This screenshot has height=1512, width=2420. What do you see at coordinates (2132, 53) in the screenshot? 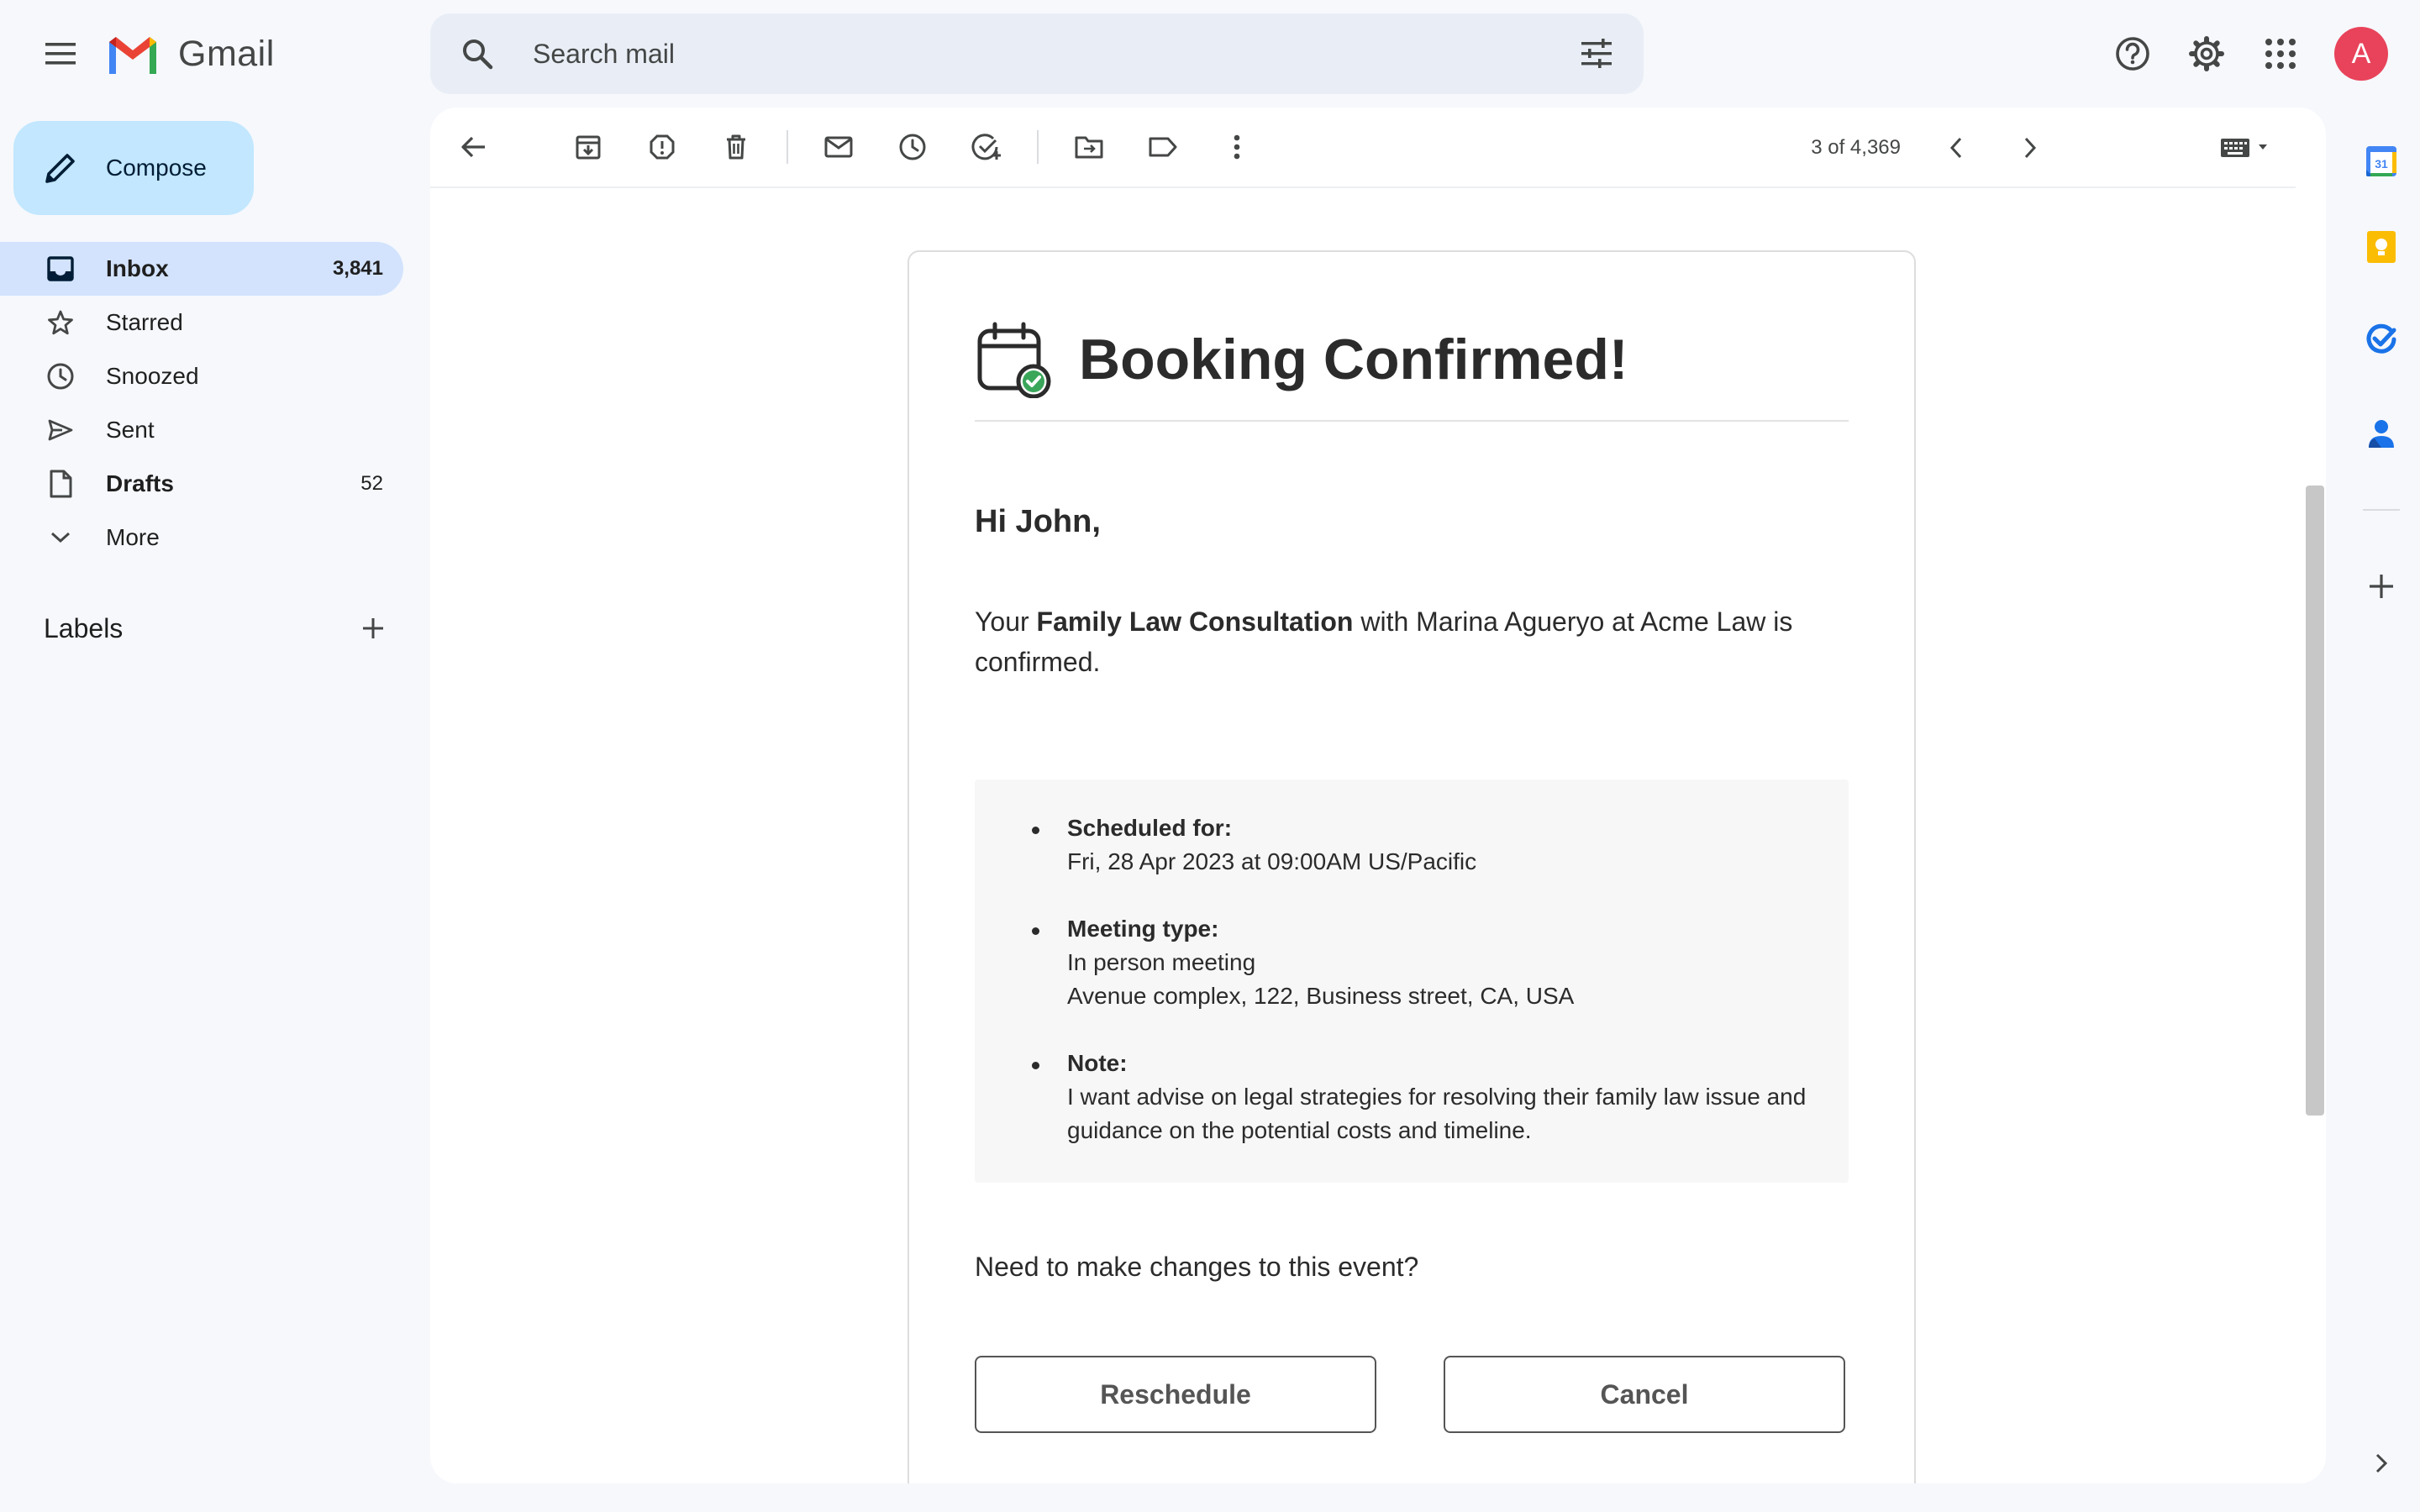
I see `help-icon` at bounding box center [2132, 53].